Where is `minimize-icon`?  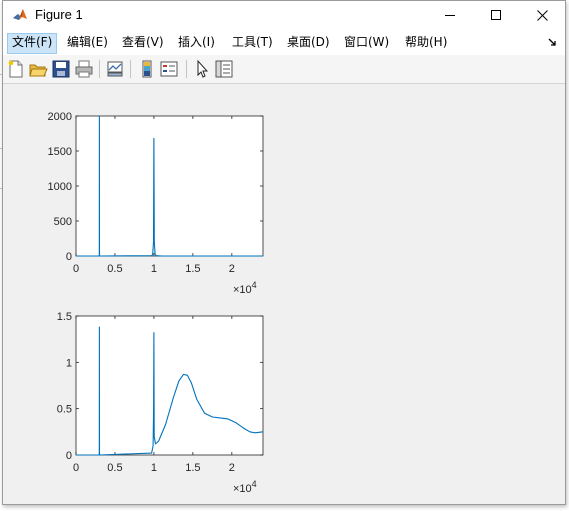 minimize-icon is located at coordinates (449, 15).